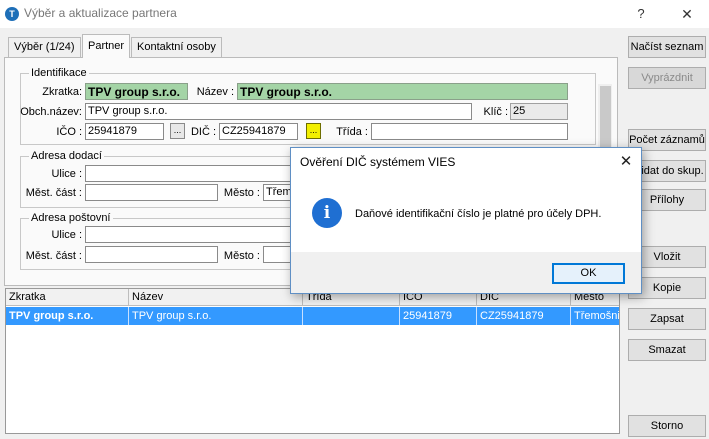 Image resolution: width=709 pixels, height=439 pixels. Describe the element at coordinates (539, 111) in the screenshot. I see `klic-field: 25` at that location.